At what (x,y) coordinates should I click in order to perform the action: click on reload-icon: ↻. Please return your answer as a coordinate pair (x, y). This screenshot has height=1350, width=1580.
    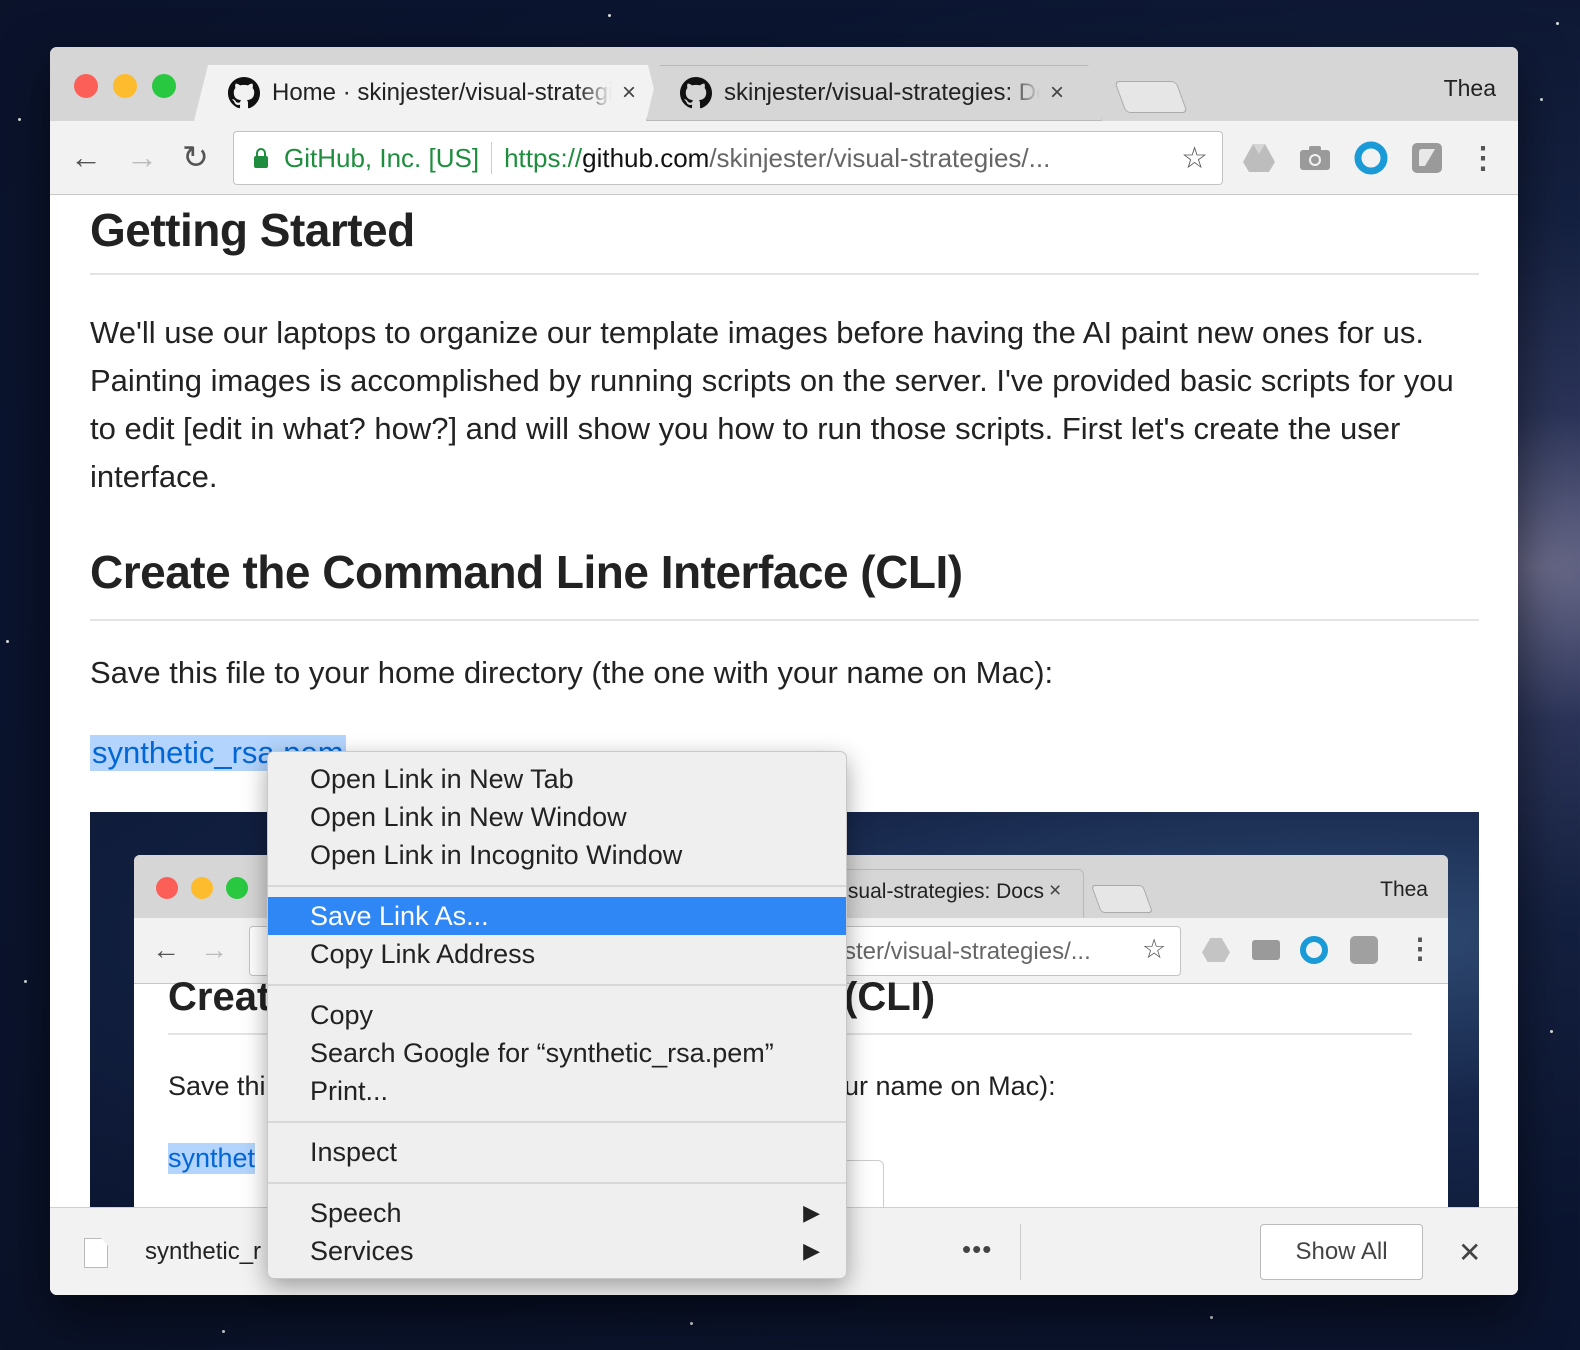
    Looking at the image, I should click on (195, 157).